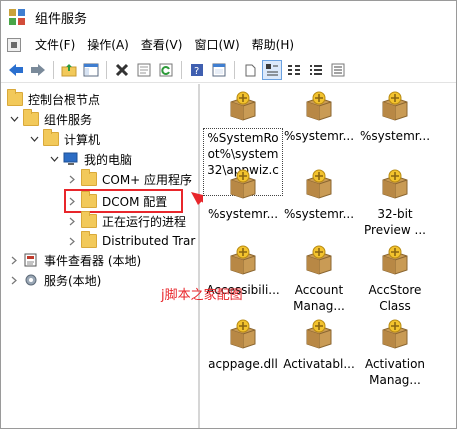  I want to click on component-item: acppage.dll, so click(243, 345).